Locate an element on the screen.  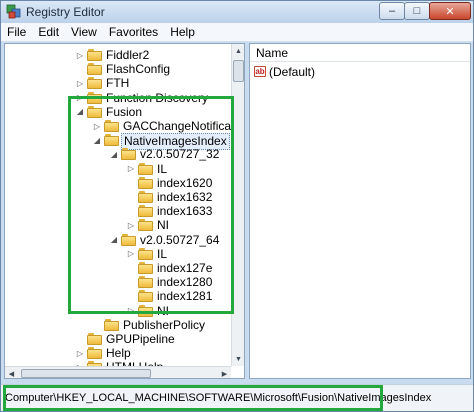
tree-horizontal-scroll-thumb is located at coordinates (86, 373).